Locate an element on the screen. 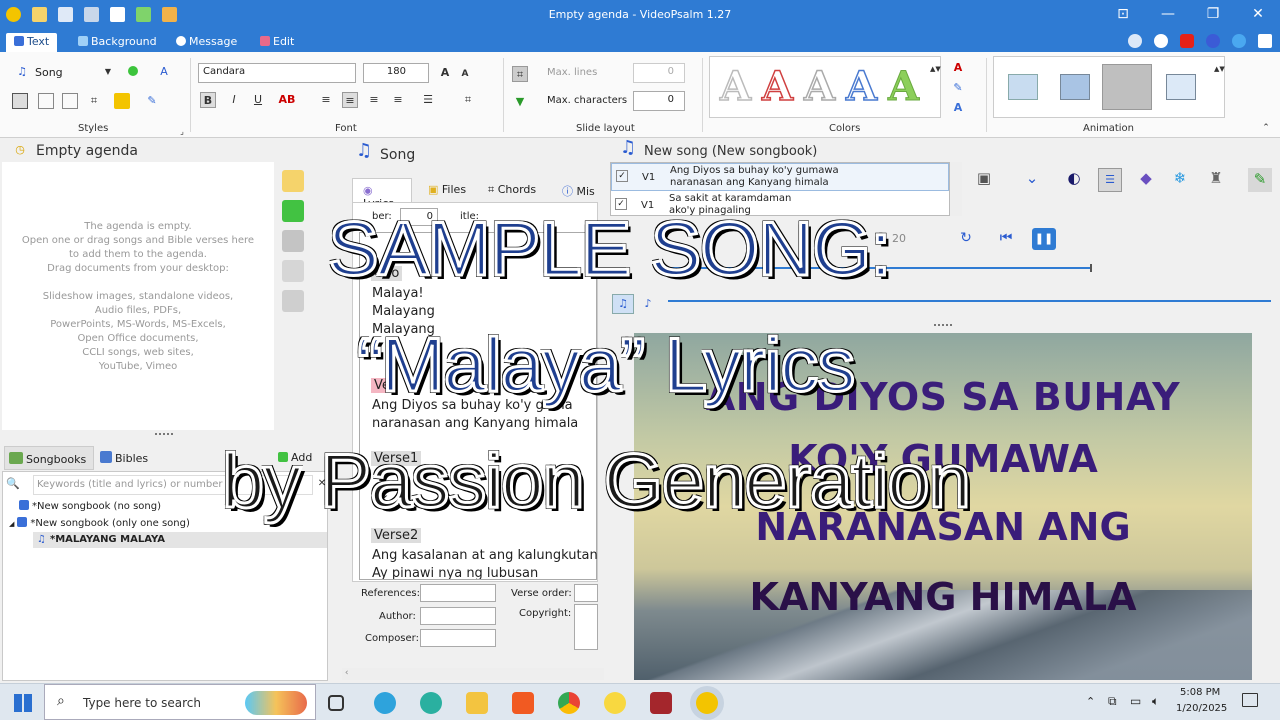 This screenshot has width=1280, height=720. styles-expand-icon: ⌟ is located at coordinates (182, 132).